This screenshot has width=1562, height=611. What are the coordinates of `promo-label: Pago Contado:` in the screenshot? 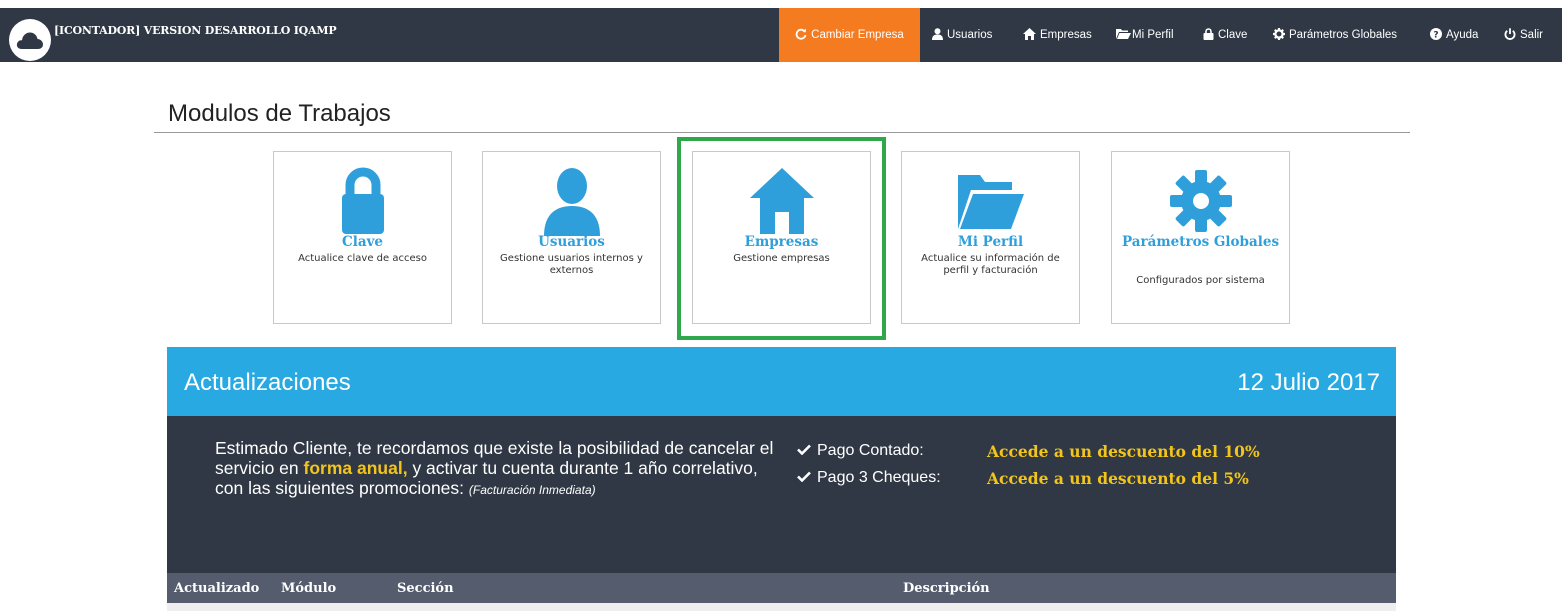 It's located at (870, 450).